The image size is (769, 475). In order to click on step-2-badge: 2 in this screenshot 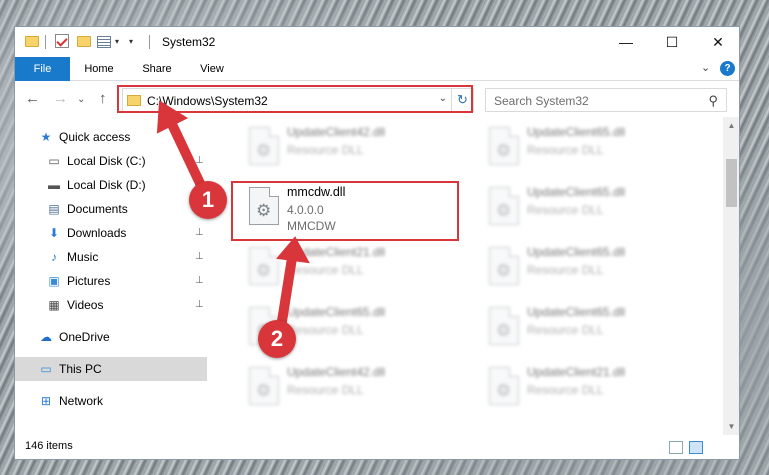, I will do `click(277, 339)`.